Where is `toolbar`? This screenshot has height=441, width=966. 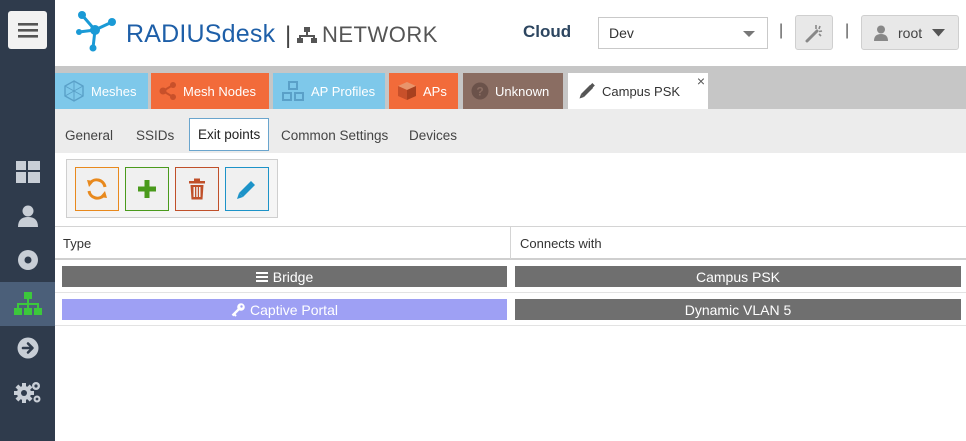
toolbar is located at coordinates (172, 188).